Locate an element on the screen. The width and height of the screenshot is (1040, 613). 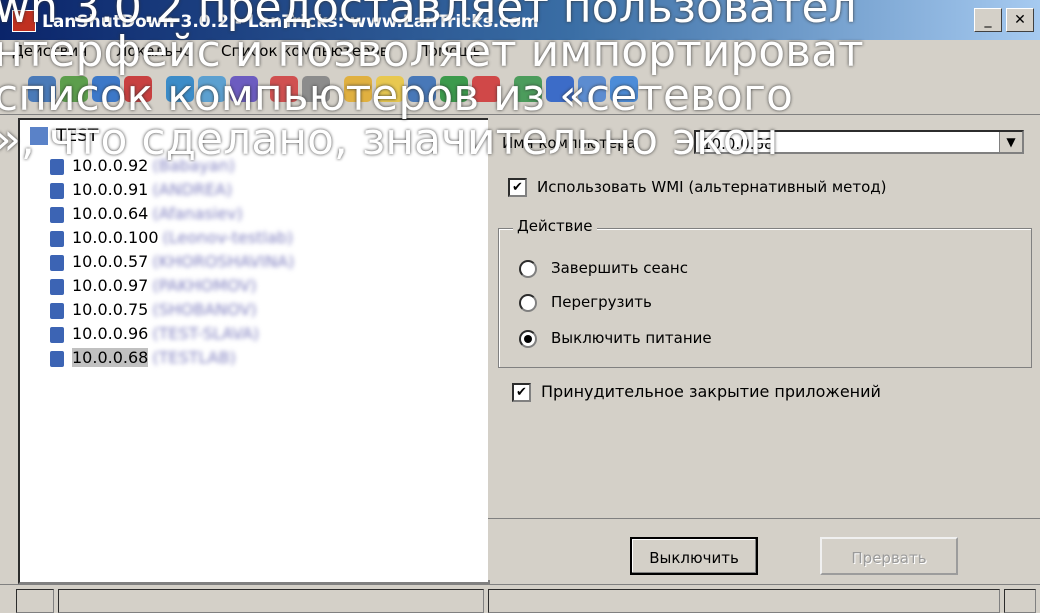
close-icon: ✕ is located at coordinates (1020, 20).